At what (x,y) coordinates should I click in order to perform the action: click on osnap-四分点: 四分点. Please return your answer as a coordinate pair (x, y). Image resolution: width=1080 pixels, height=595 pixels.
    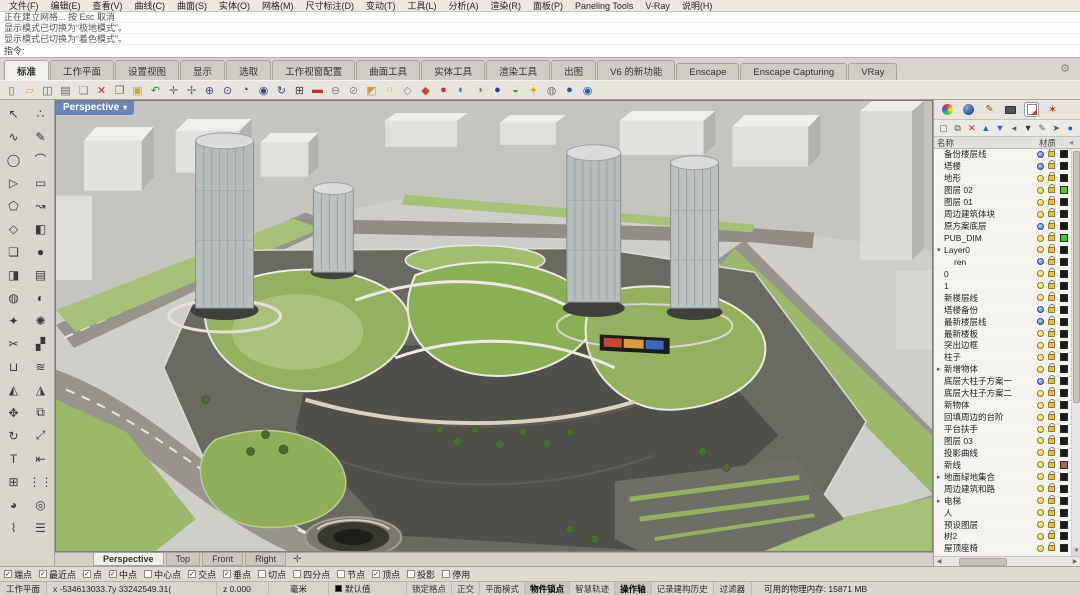
    Looking at the image, I should click on (311, 574).